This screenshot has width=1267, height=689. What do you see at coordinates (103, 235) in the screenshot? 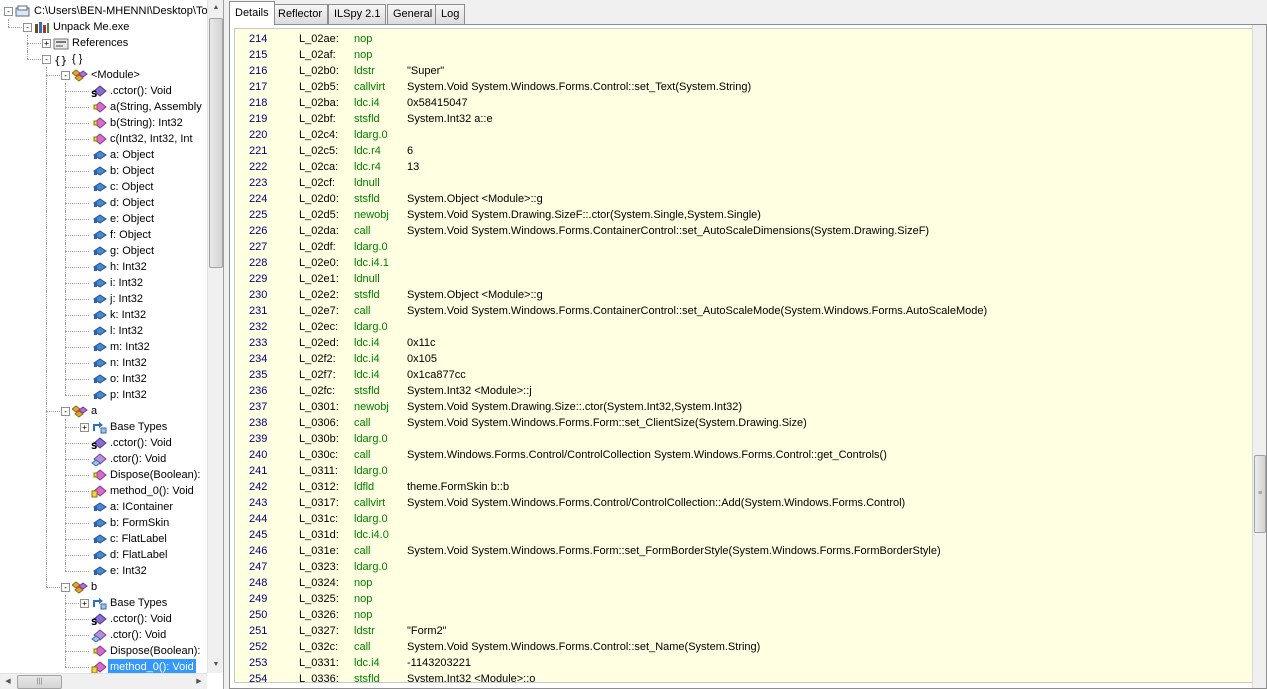
I see `tree-node: f: Object` at bounding box center [103, 235].